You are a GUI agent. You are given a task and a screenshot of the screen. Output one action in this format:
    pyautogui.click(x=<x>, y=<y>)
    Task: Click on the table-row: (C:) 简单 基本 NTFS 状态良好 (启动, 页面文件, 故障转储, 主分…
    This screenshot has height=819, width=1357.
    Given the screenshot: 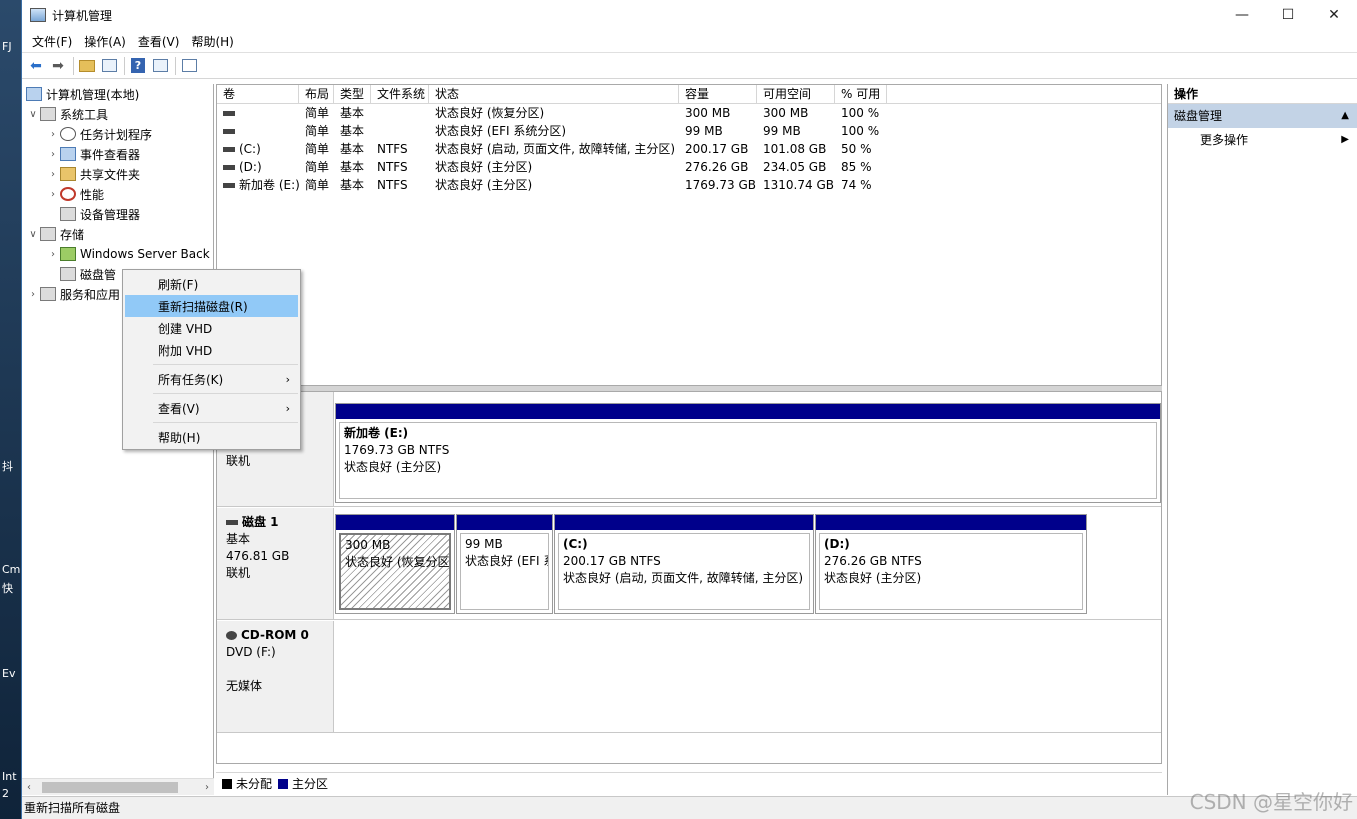 What is the action you would take?
    pyautogui.click(x=689, y=149)
    